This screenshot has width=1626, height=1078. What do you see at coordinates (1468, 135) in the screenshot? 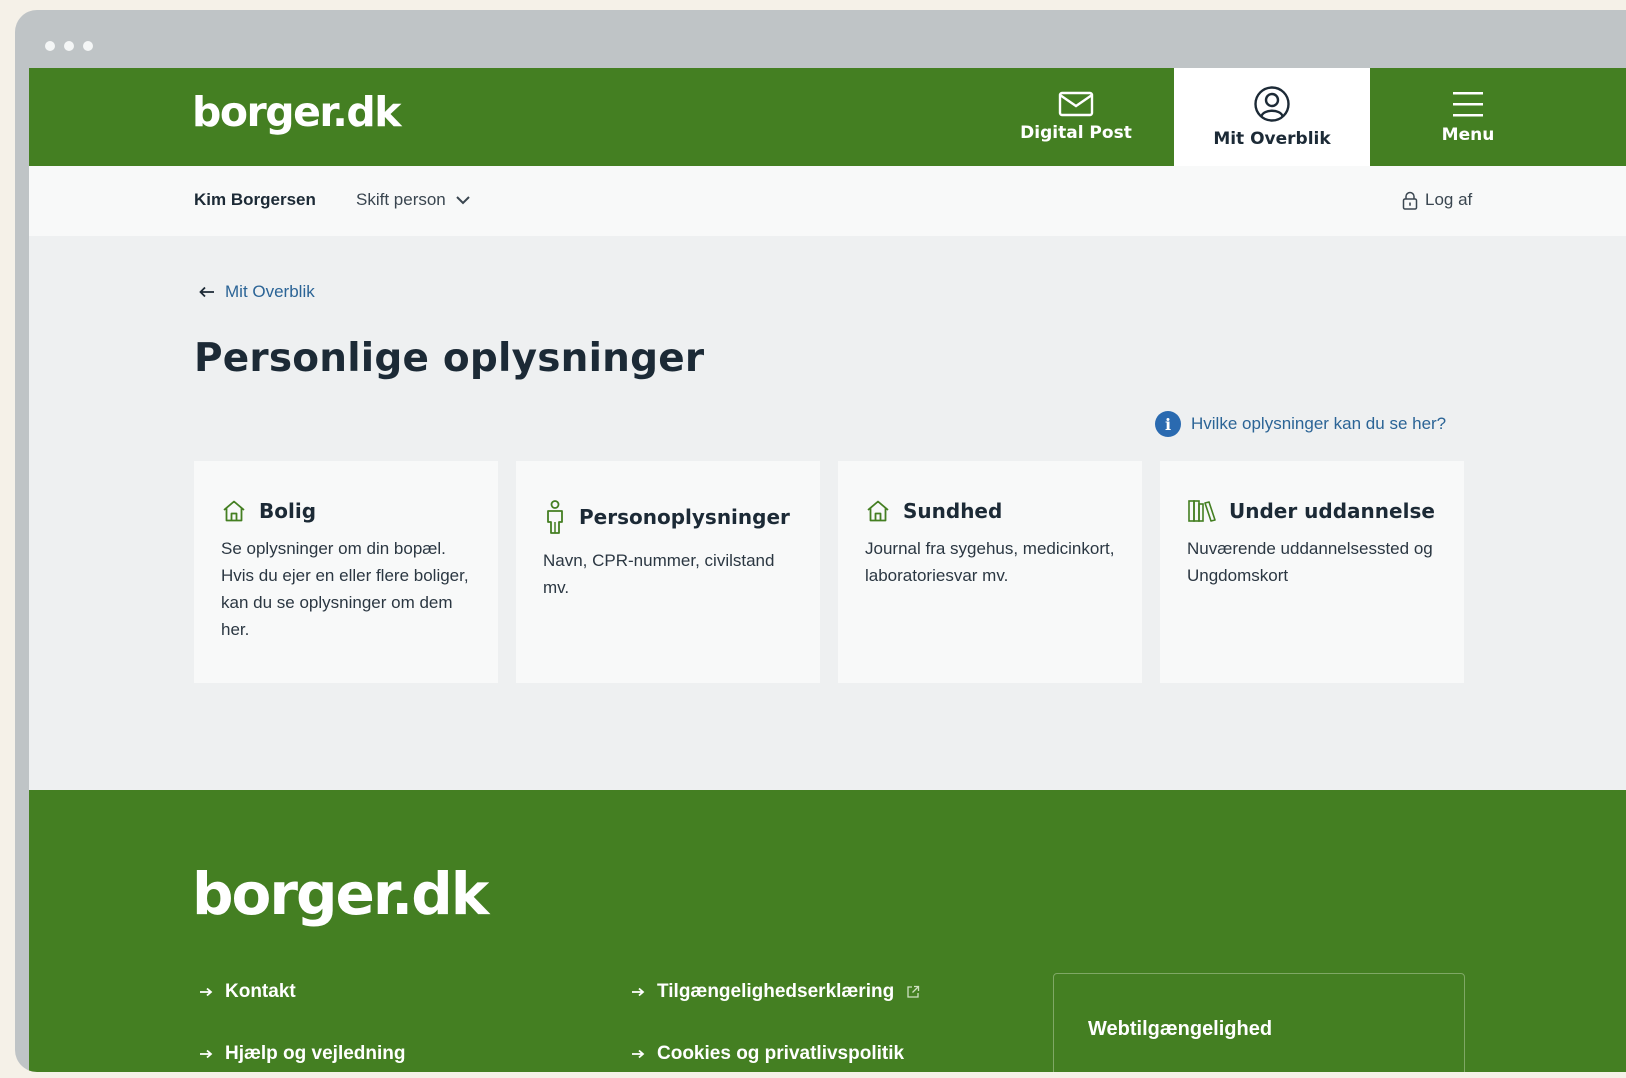
I see `nav-menu-label: Menu` at bounding box center [1468, 135].